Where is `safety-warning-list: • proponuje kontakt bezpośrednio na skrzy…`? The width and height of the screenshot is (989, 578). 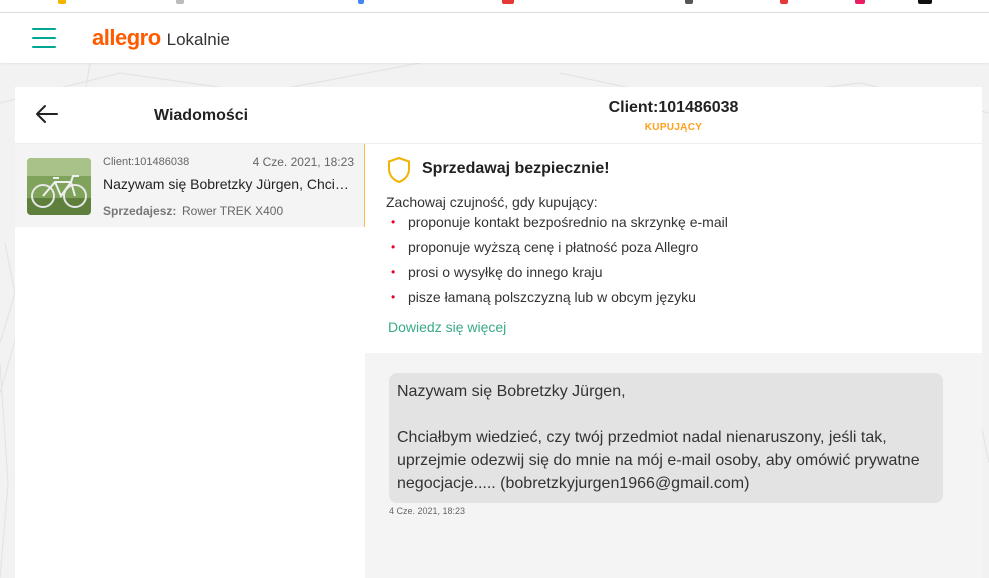
safety-warning-list: • proponuje kontakt bezpośrednio na skrzy… is located at coordinates (557, 263).